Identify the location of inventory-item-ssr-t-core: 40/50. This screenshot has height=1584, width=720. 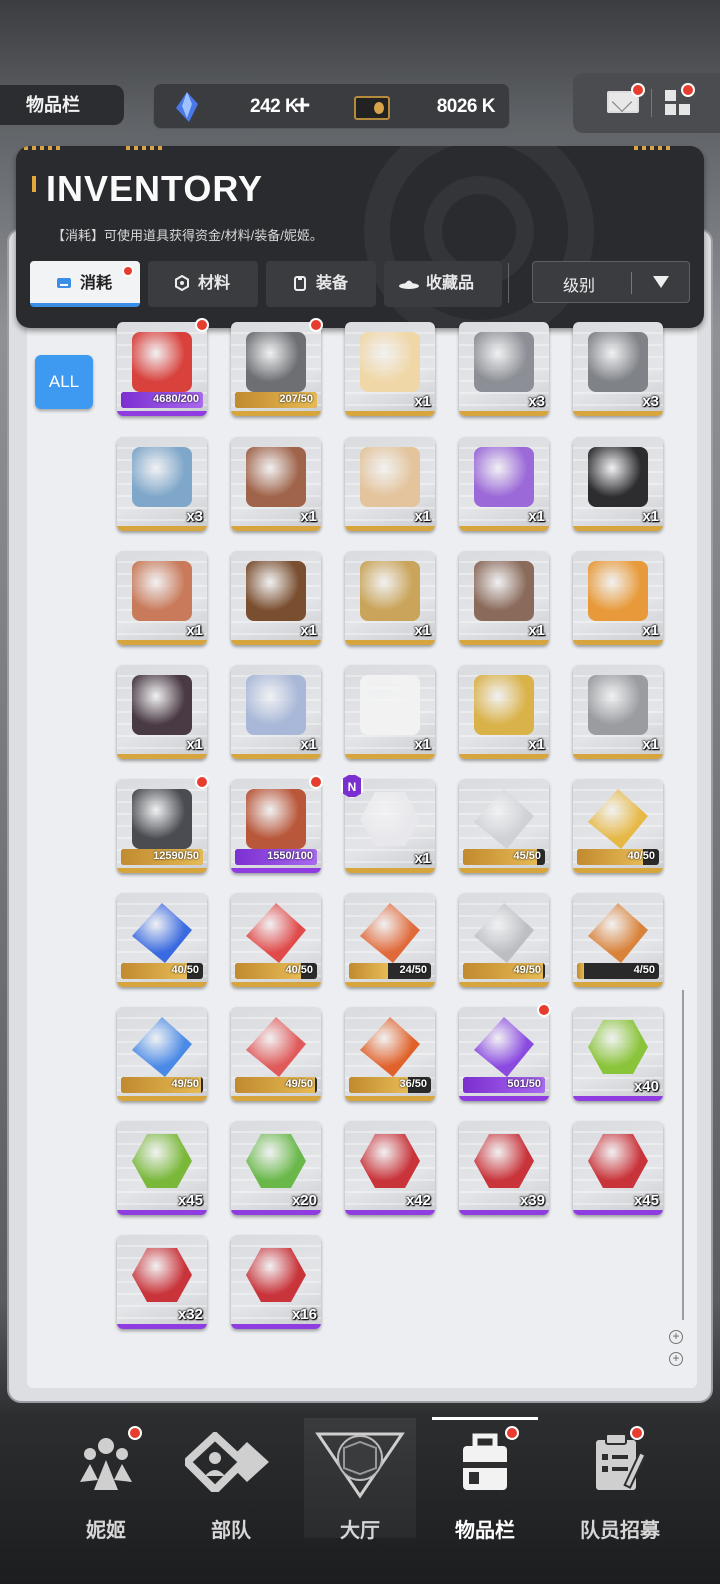
(618, 826).